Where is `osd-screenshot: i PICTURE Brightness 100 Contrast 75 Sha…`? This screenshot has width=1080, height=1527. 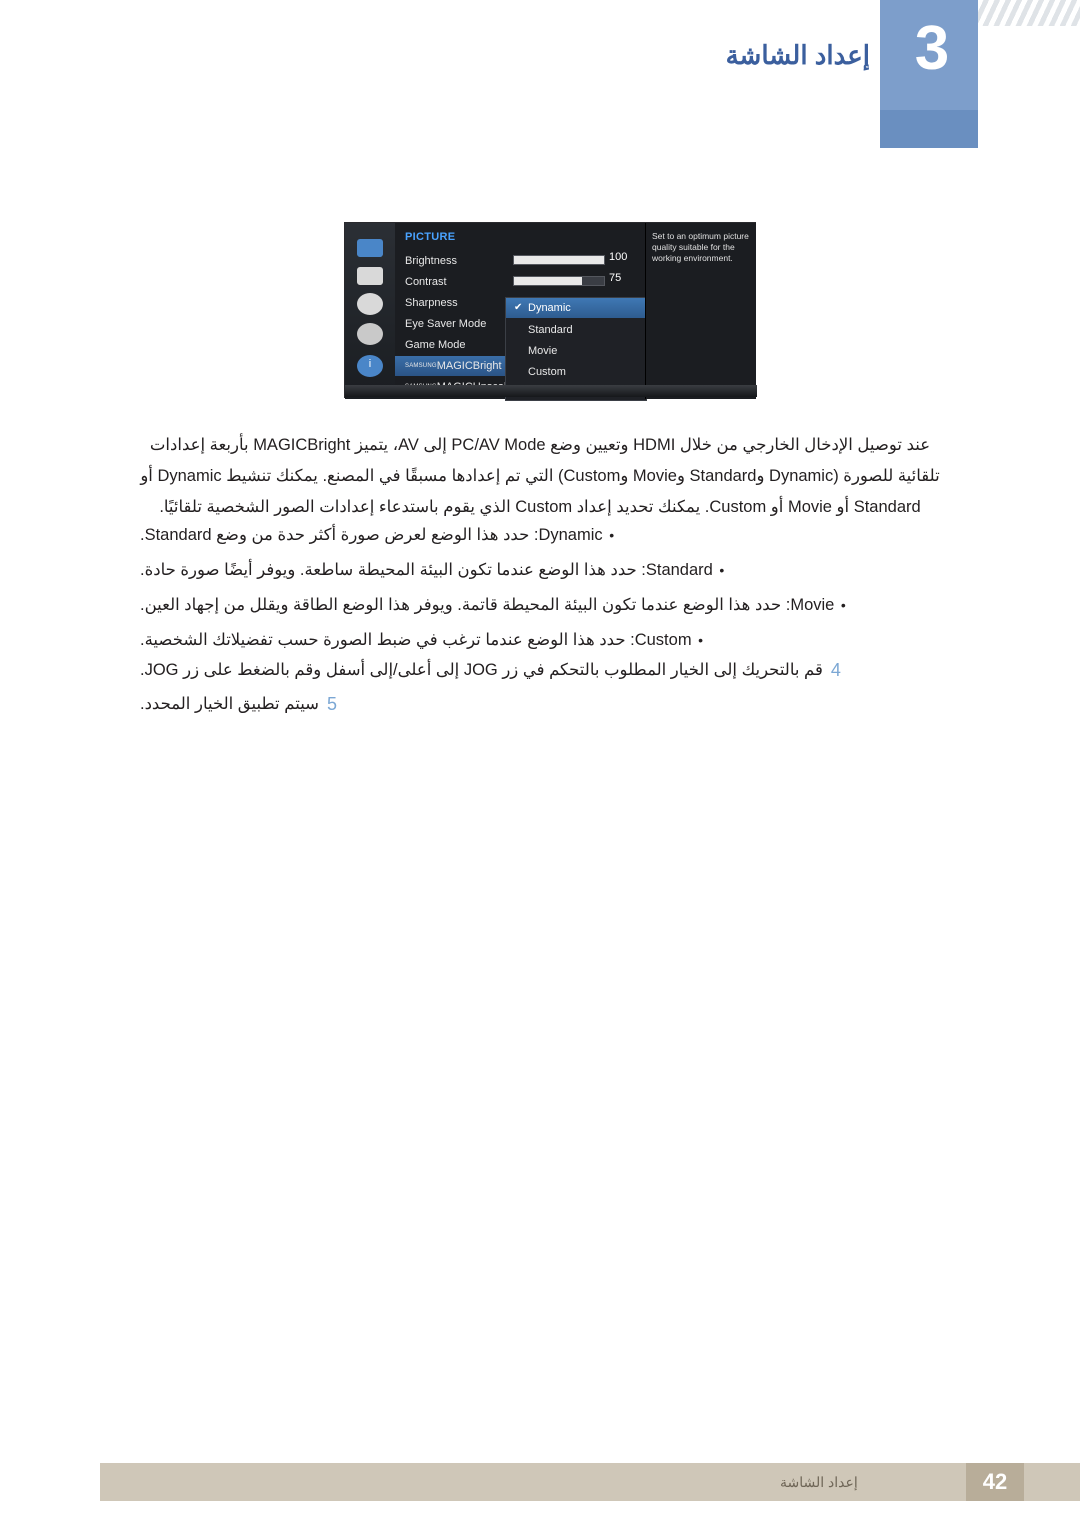
osd-screenshot: i PICTURE Brightness 100 Contrast 75 Sha… is located at coordinates (550, 311).